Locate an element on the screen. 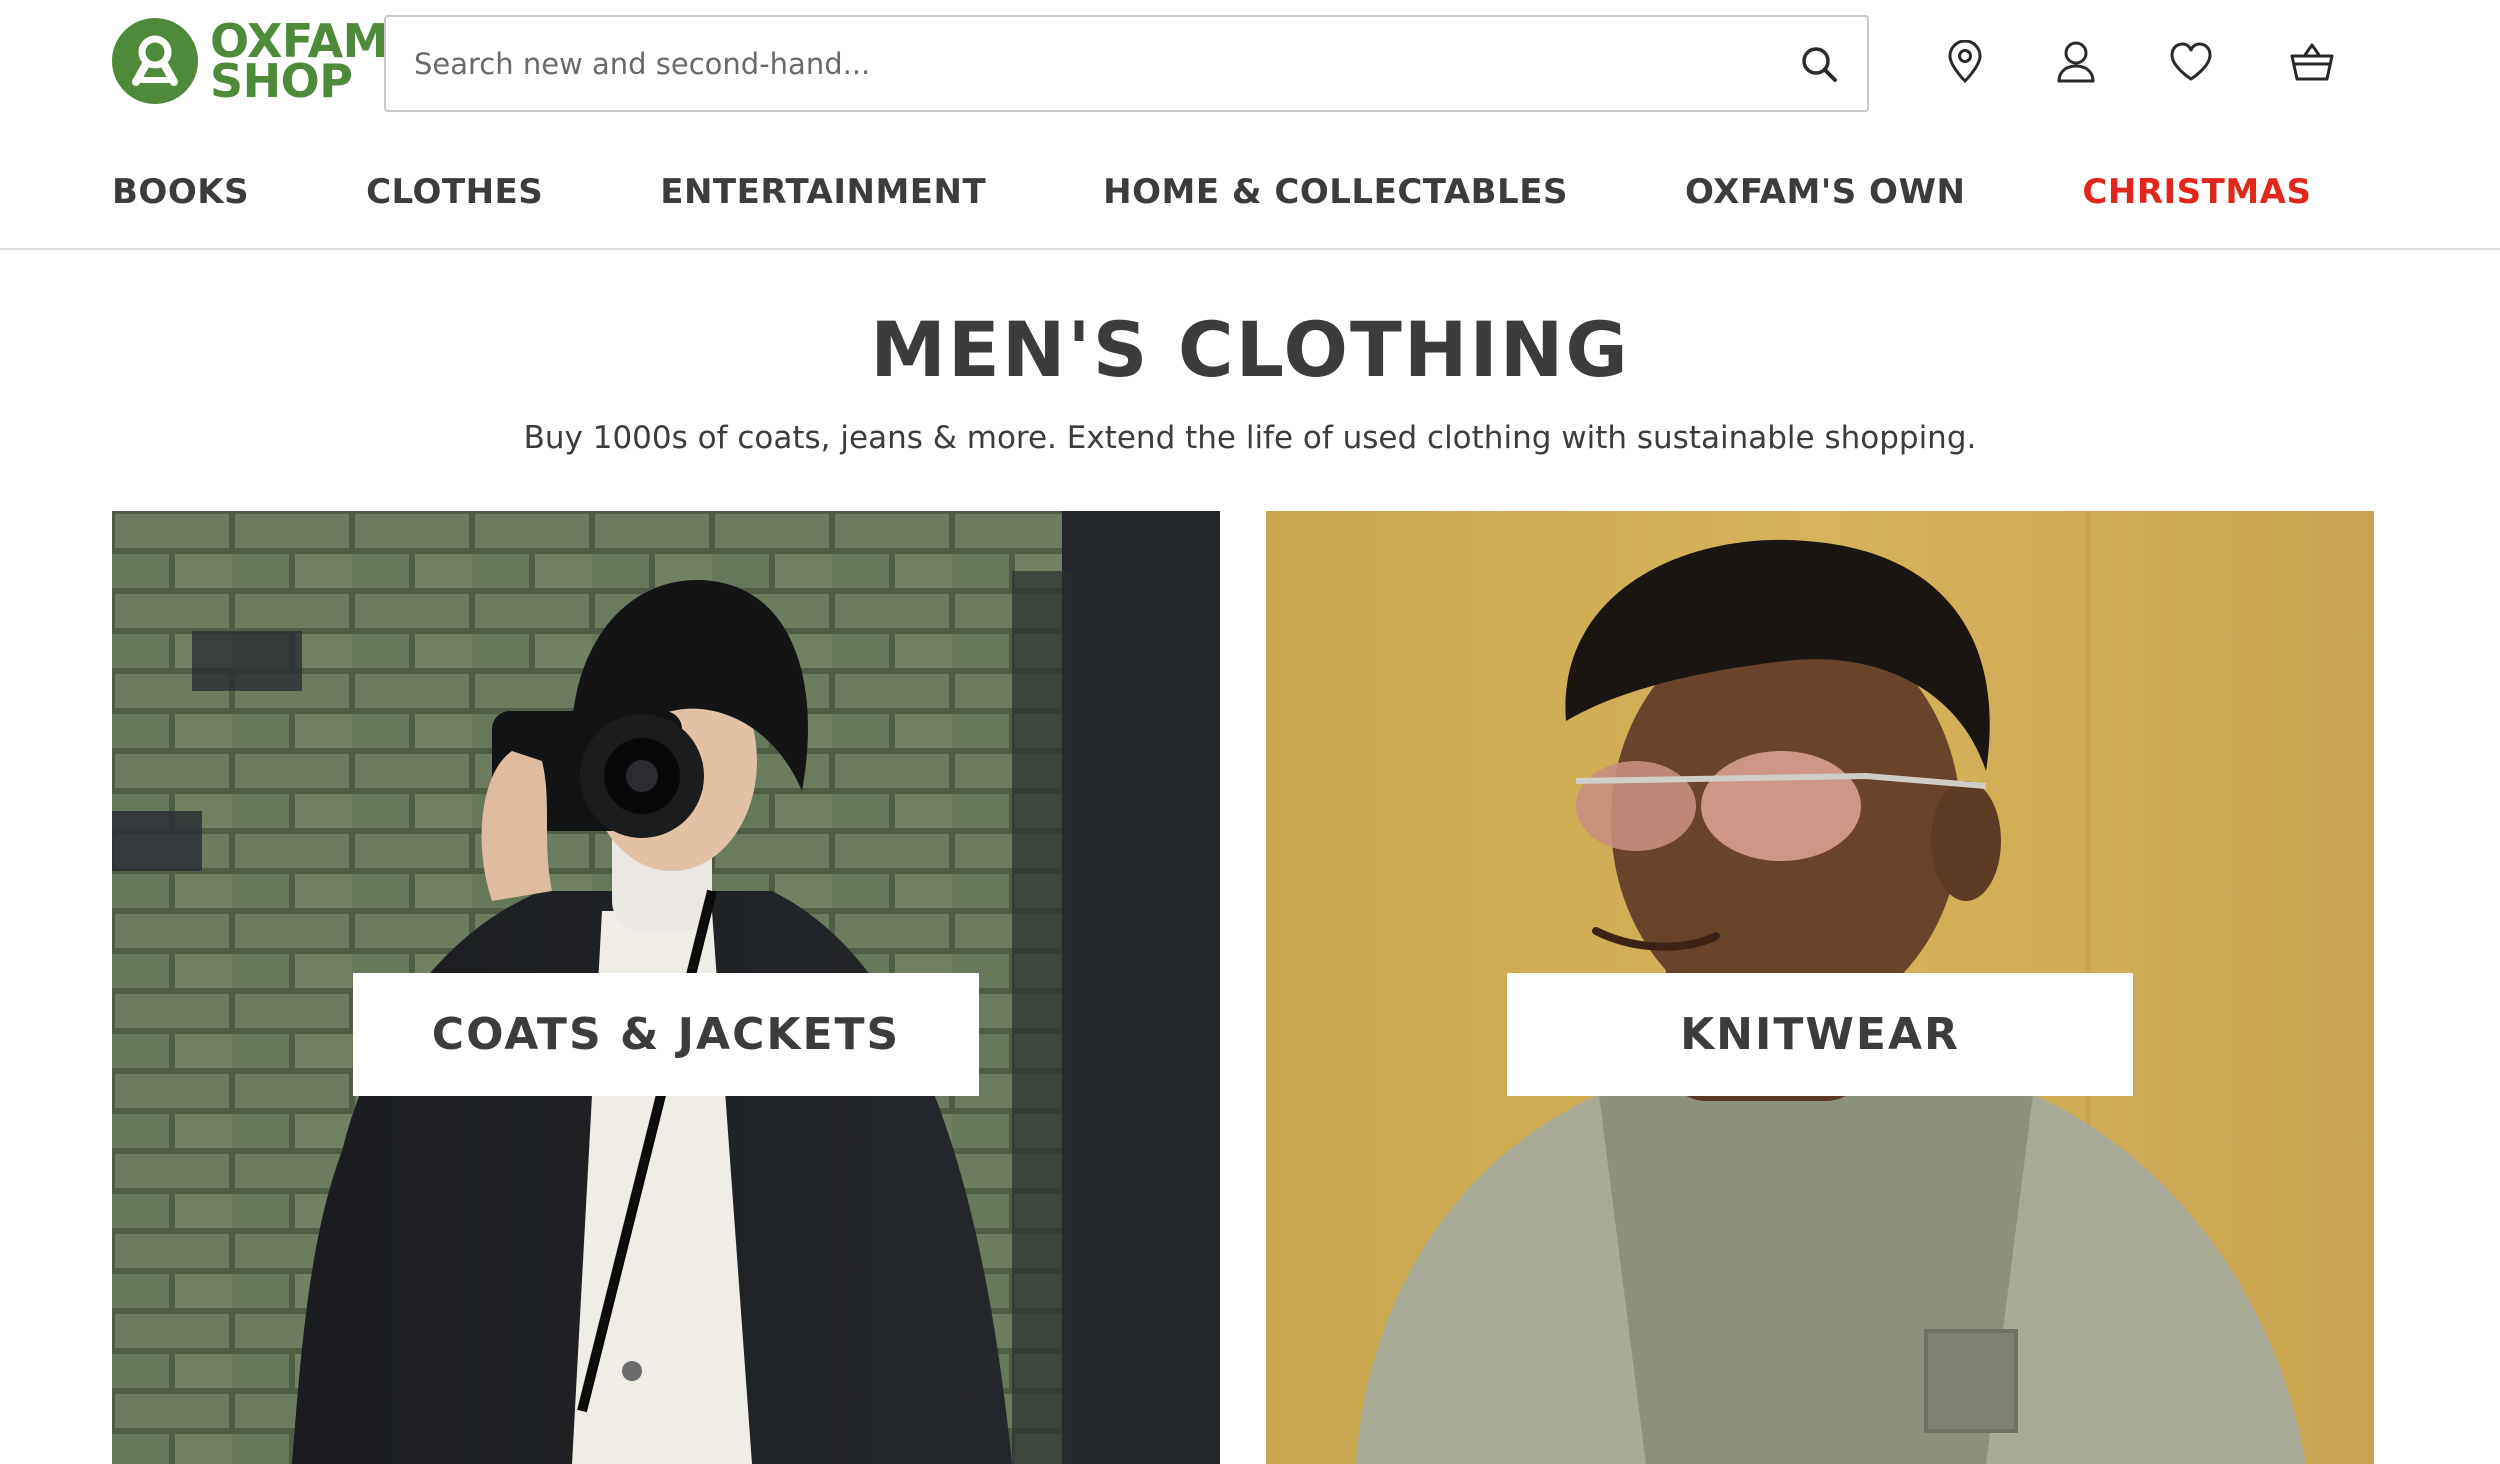  basket-button is located at coordinates (2312, 62).